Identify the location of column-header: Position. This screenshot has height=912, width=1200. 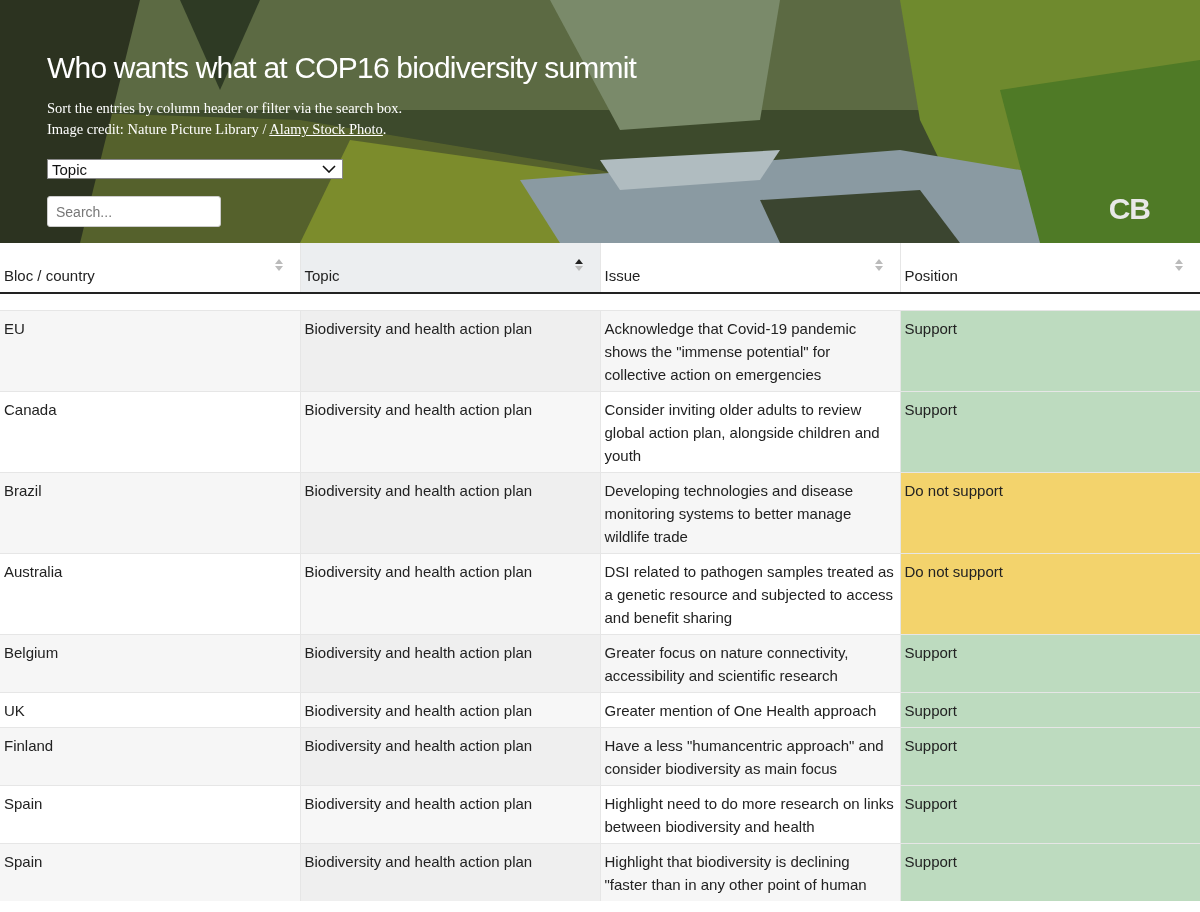
(1050, 268).